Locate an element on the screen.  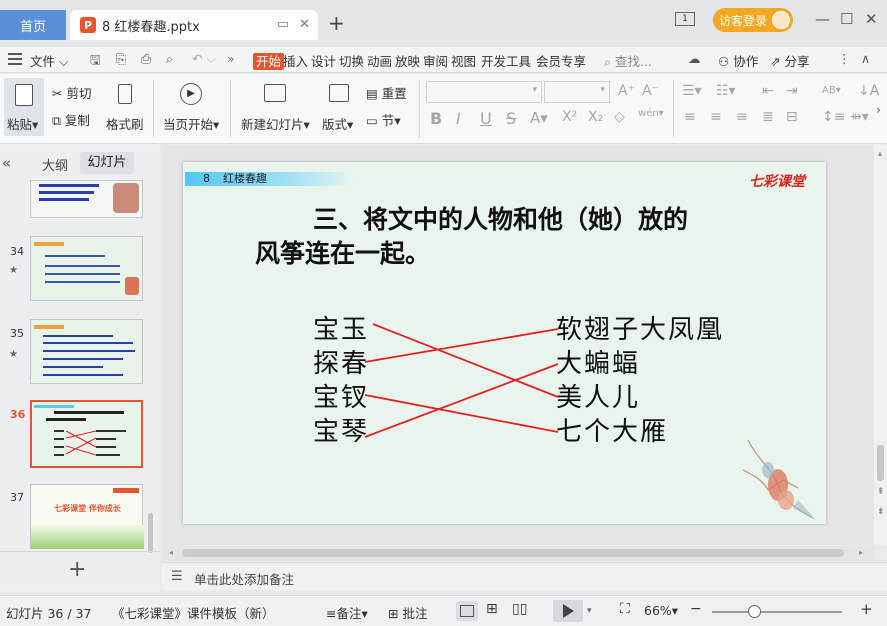
zoom-out-icon: − is located at coordinates (696, 609).